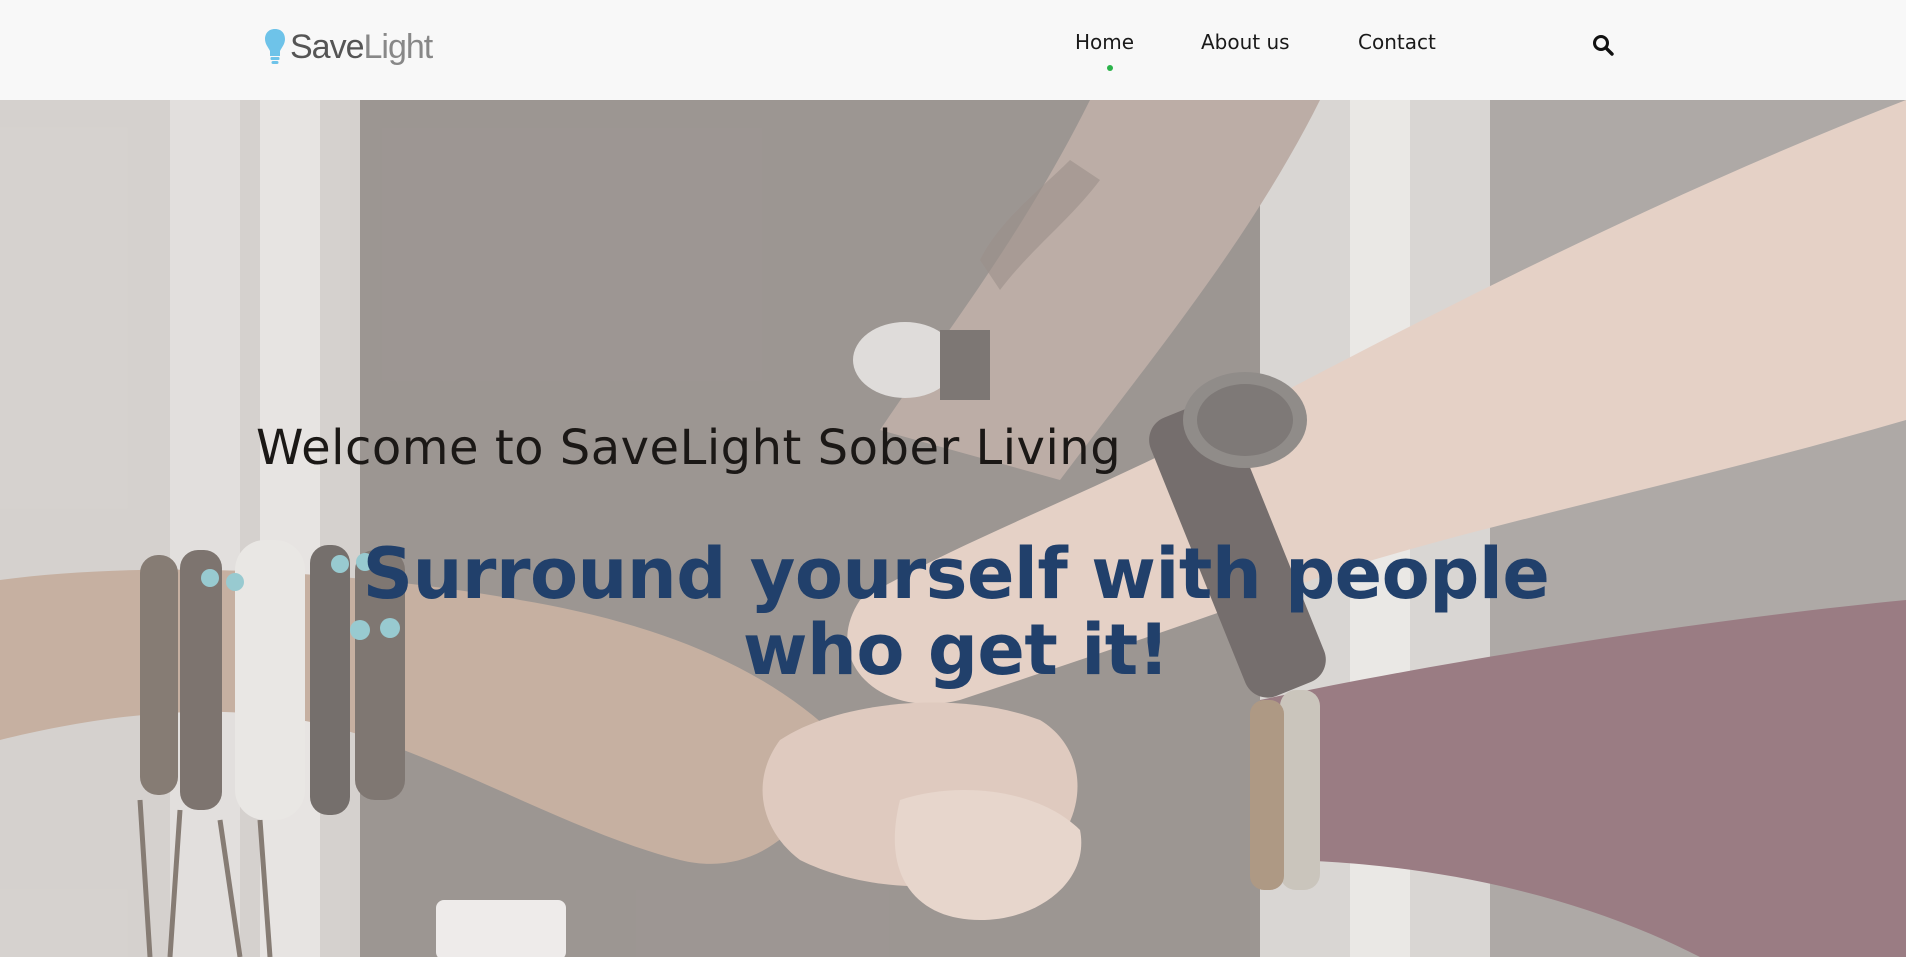  What do you see at coordinates (953, 50) in the screenshot?
I see `site-header: SaveLight Home About us Contact` at bounding box center [953, 50].